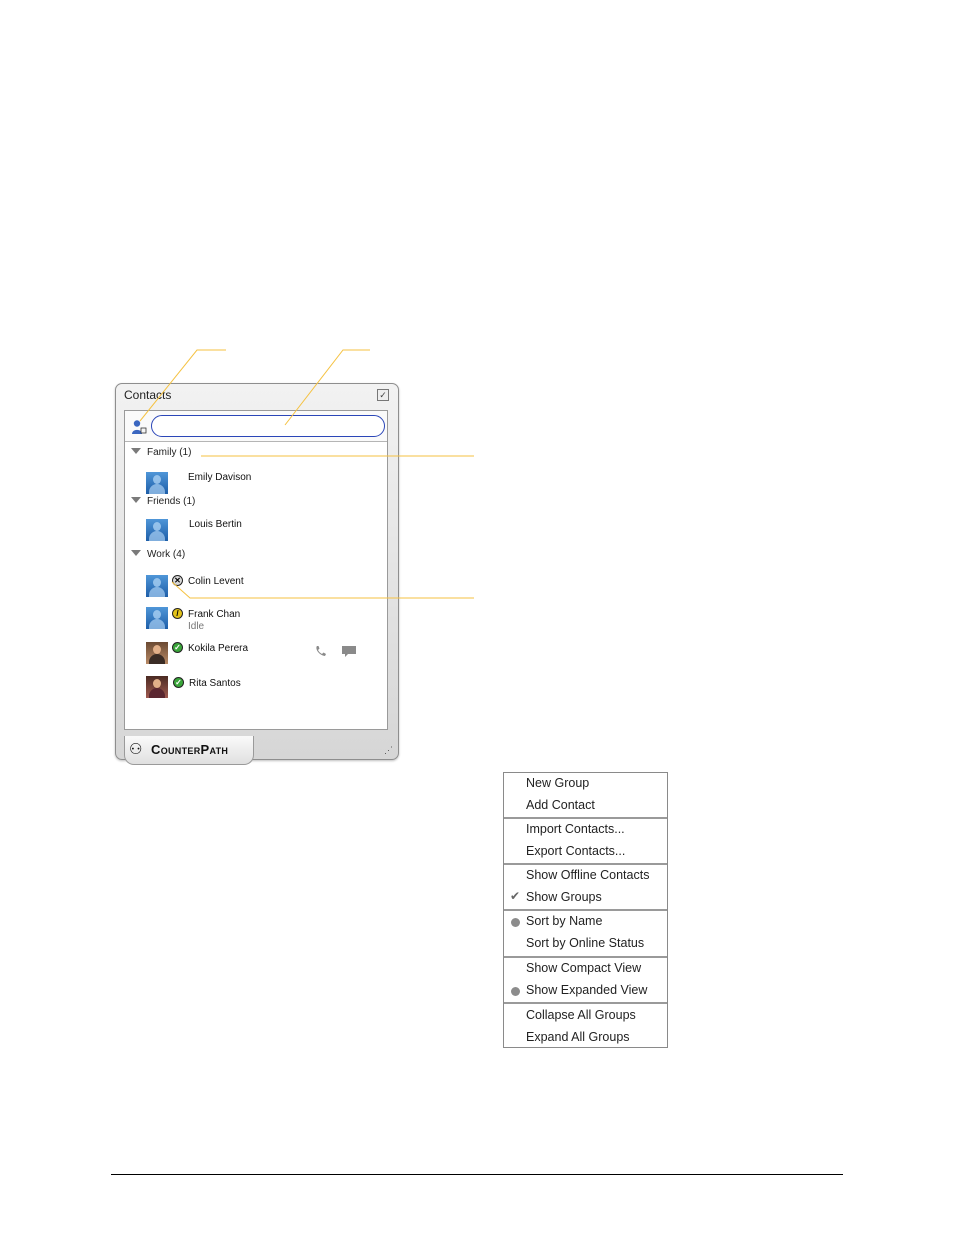 This screenshot has height=1235, width=954. I want to click on menu-item-show-groups: Show Groups, so click(564, 897).